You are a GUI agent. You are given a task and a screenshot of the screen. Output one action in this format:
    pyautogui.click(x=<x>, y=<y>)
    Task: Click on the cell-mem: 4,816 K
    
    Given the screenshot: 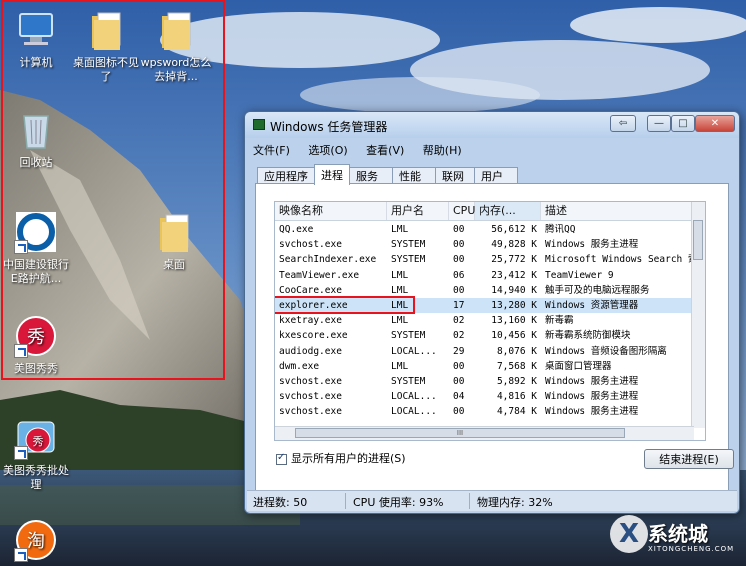 What is the action you would take?
    pyautogui.click(x=516, y=397)
    